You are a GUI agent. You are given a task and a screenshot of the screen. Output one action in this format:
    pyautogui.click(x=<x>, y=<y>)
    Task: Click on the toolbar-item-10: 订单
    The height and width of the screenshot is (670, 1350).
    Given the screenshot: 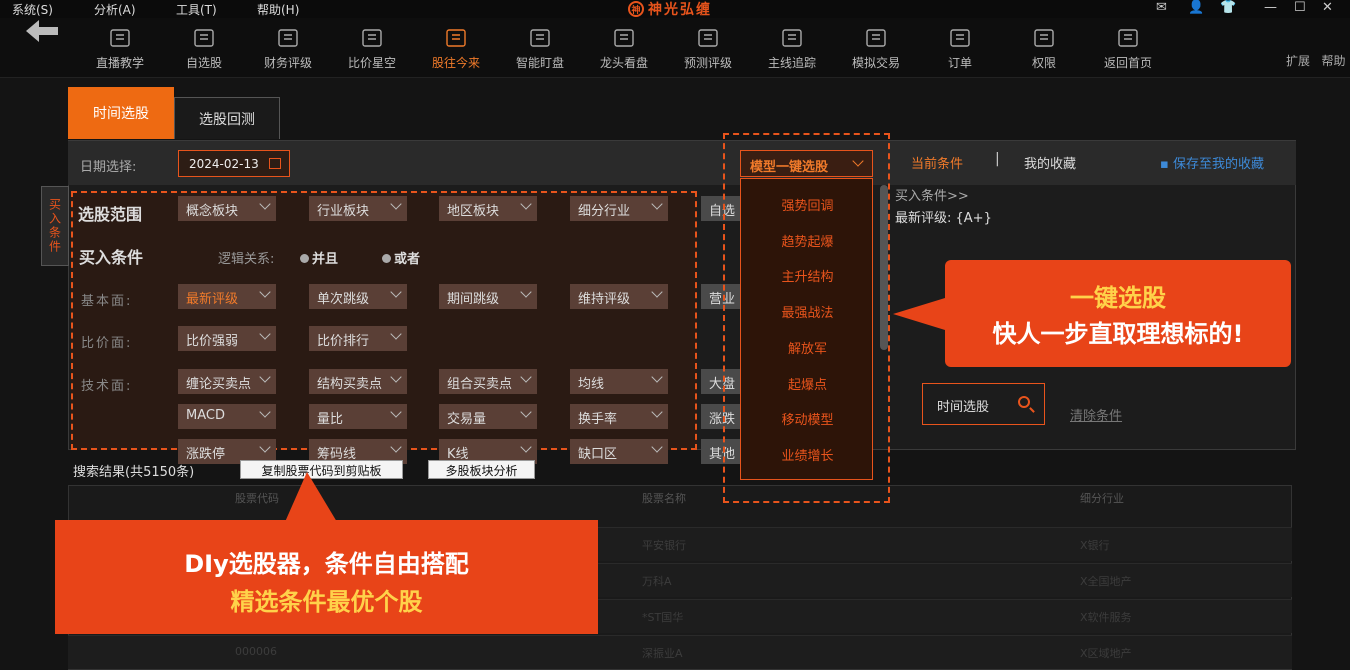 What is the action you would take?
    pyautogui.click(x=960, y=49)
    